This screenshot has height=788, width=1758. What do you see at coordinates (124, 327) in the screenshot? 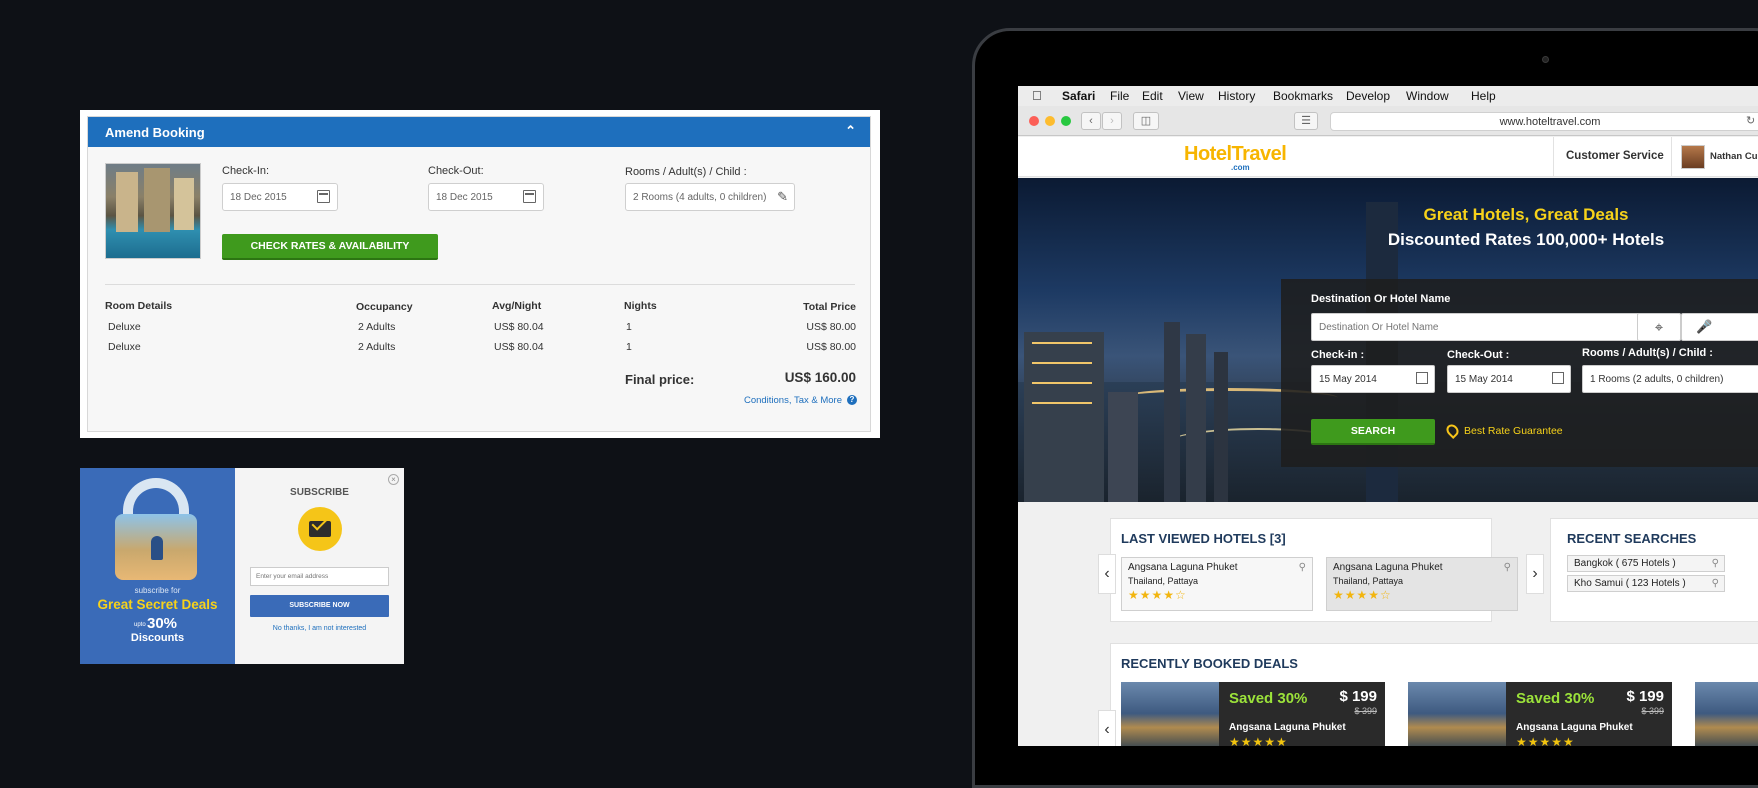
I see `row-room: Deluxe` at bounding box center [124, 327].